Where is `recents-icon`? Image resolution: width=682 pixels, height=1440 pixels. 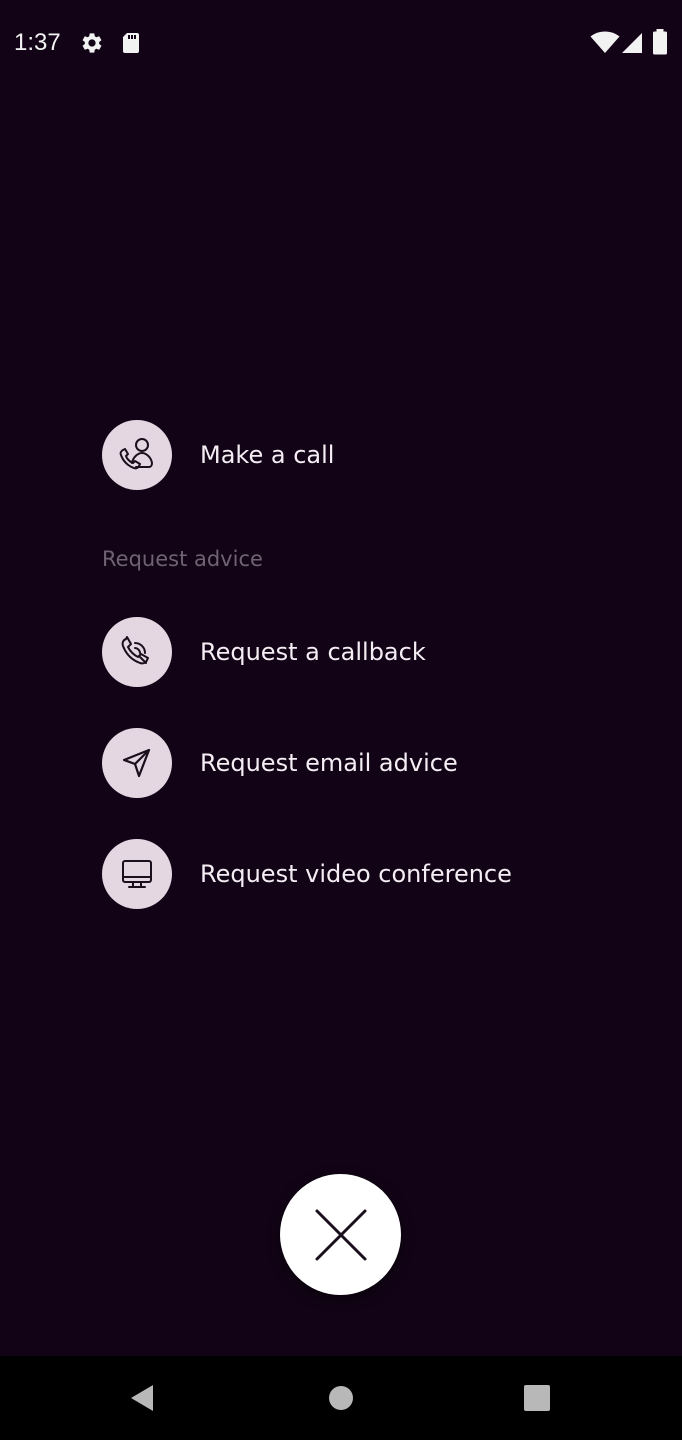 recents-icon is located at coordinates (537, 1398).